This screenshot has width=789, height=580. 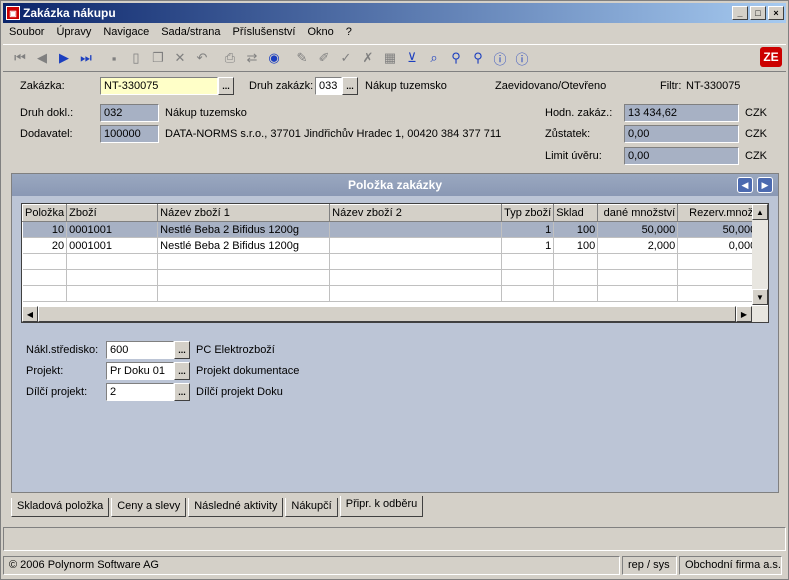 I want to click on globe-icon: ◉, so click(x=274, y=58).